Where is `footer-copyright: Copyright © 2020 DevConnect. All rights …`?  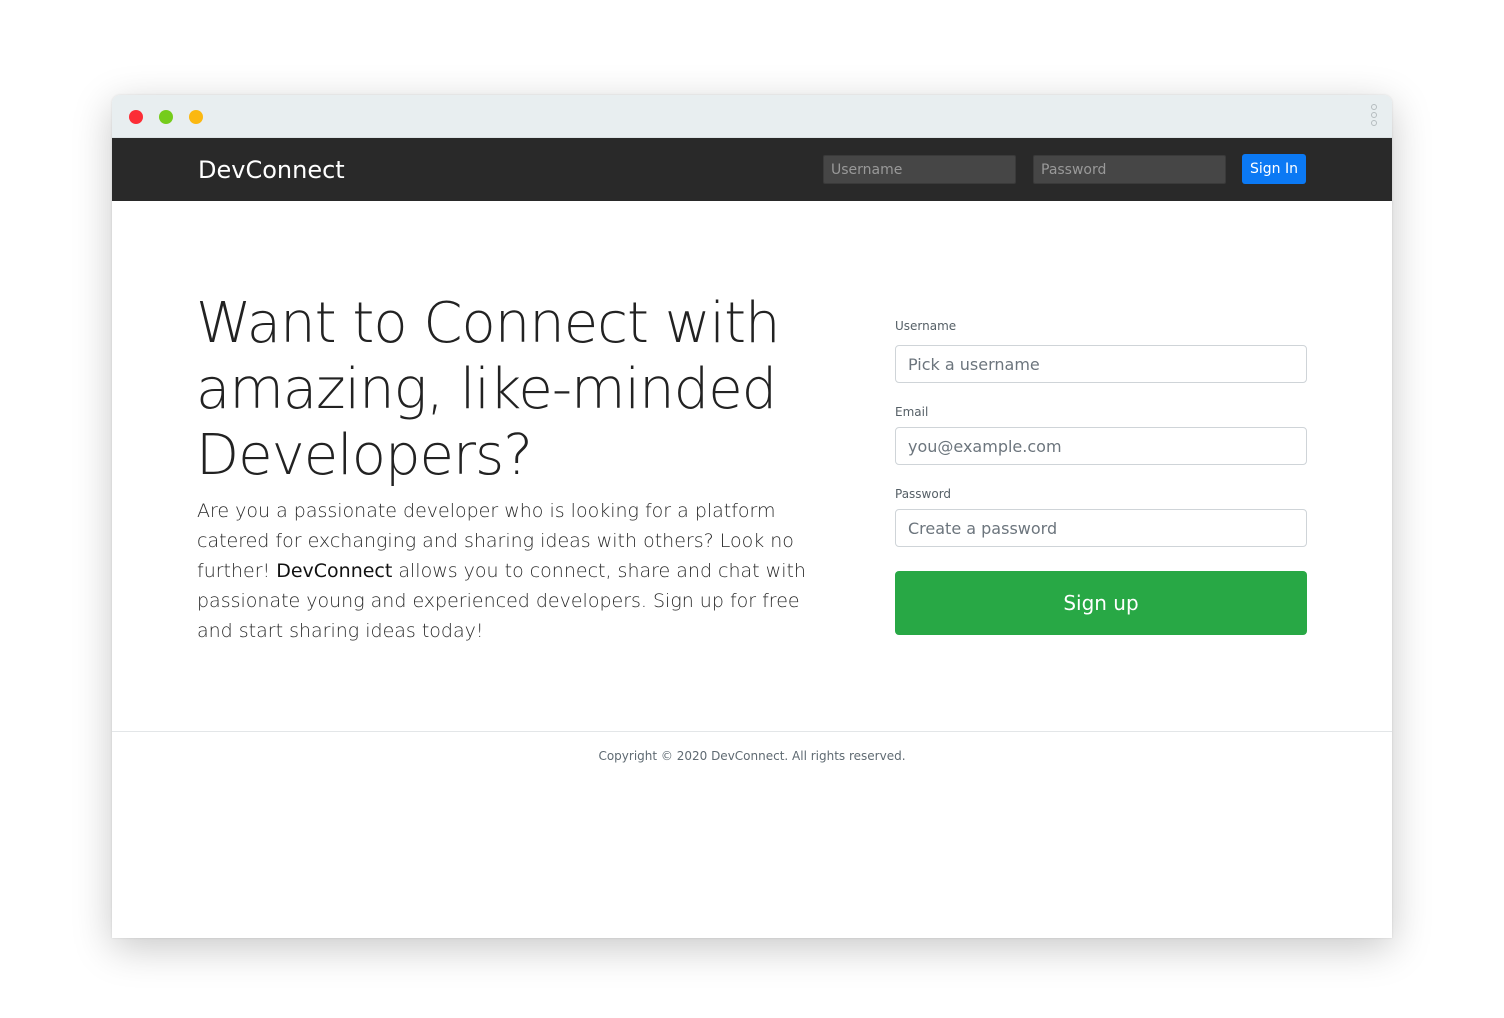
footer-copyright: Copyright © 2020 DevConnect. All rights … is located at coordinates (752, 756).